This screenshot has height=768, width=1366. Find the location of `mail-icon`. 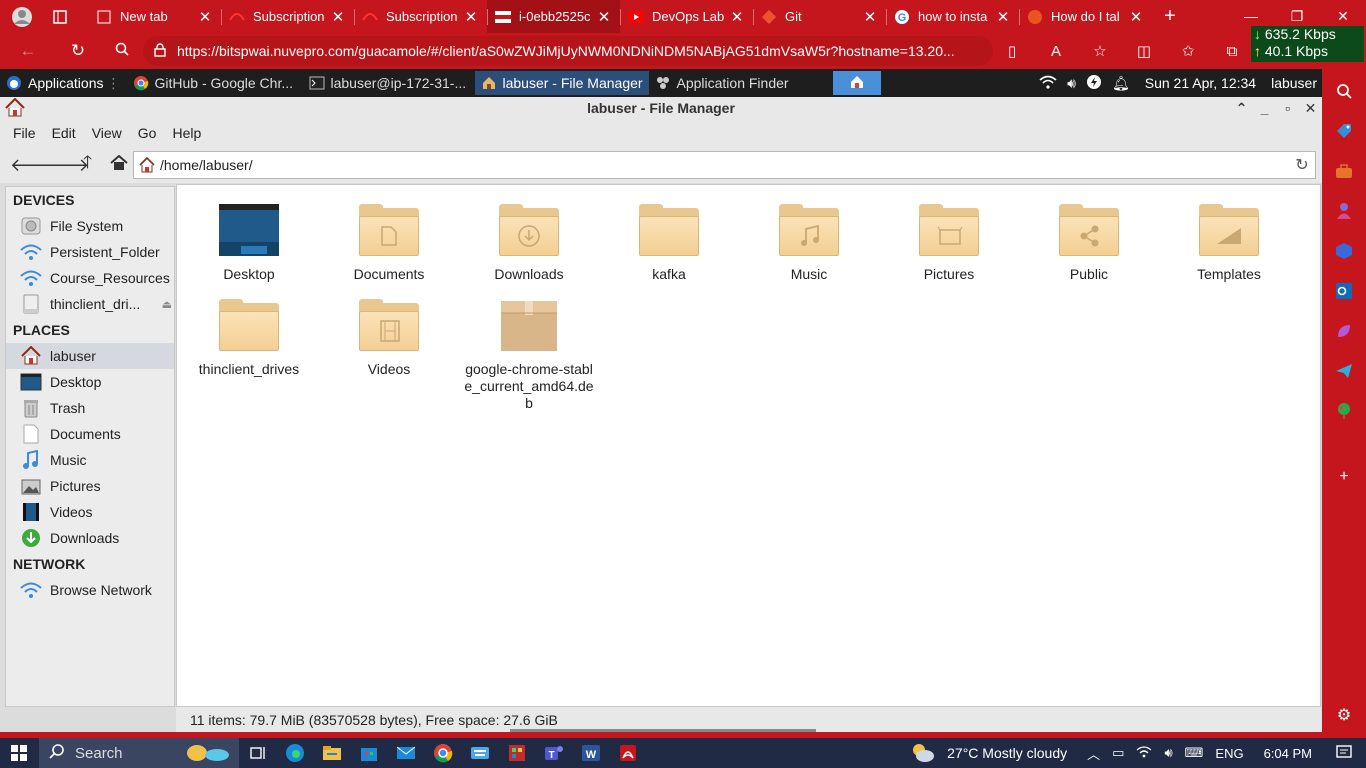

mail-icon is located at coordinates (405, 753).